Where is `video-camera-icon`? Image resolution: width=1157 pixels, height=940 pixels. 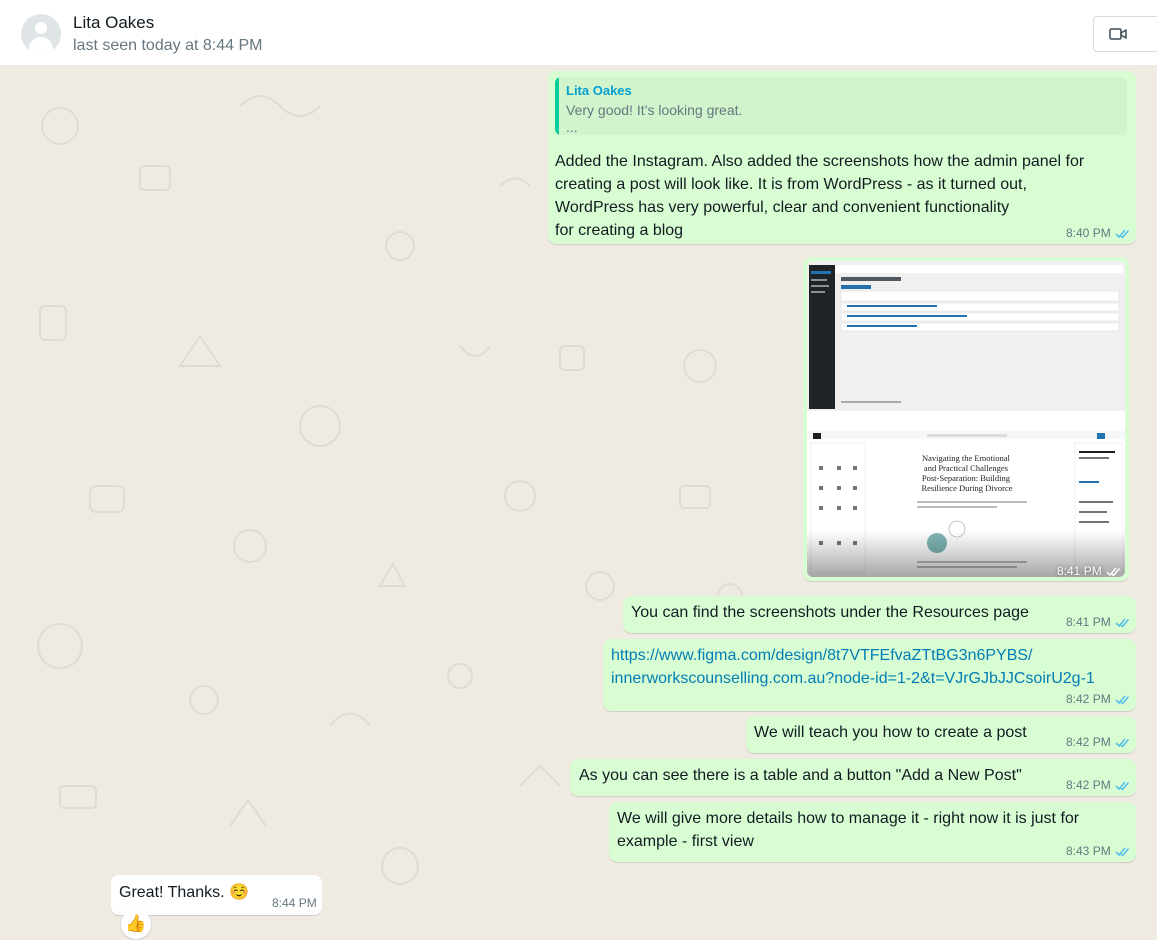 video-camera-icon is located at coordinates (1118, 34).